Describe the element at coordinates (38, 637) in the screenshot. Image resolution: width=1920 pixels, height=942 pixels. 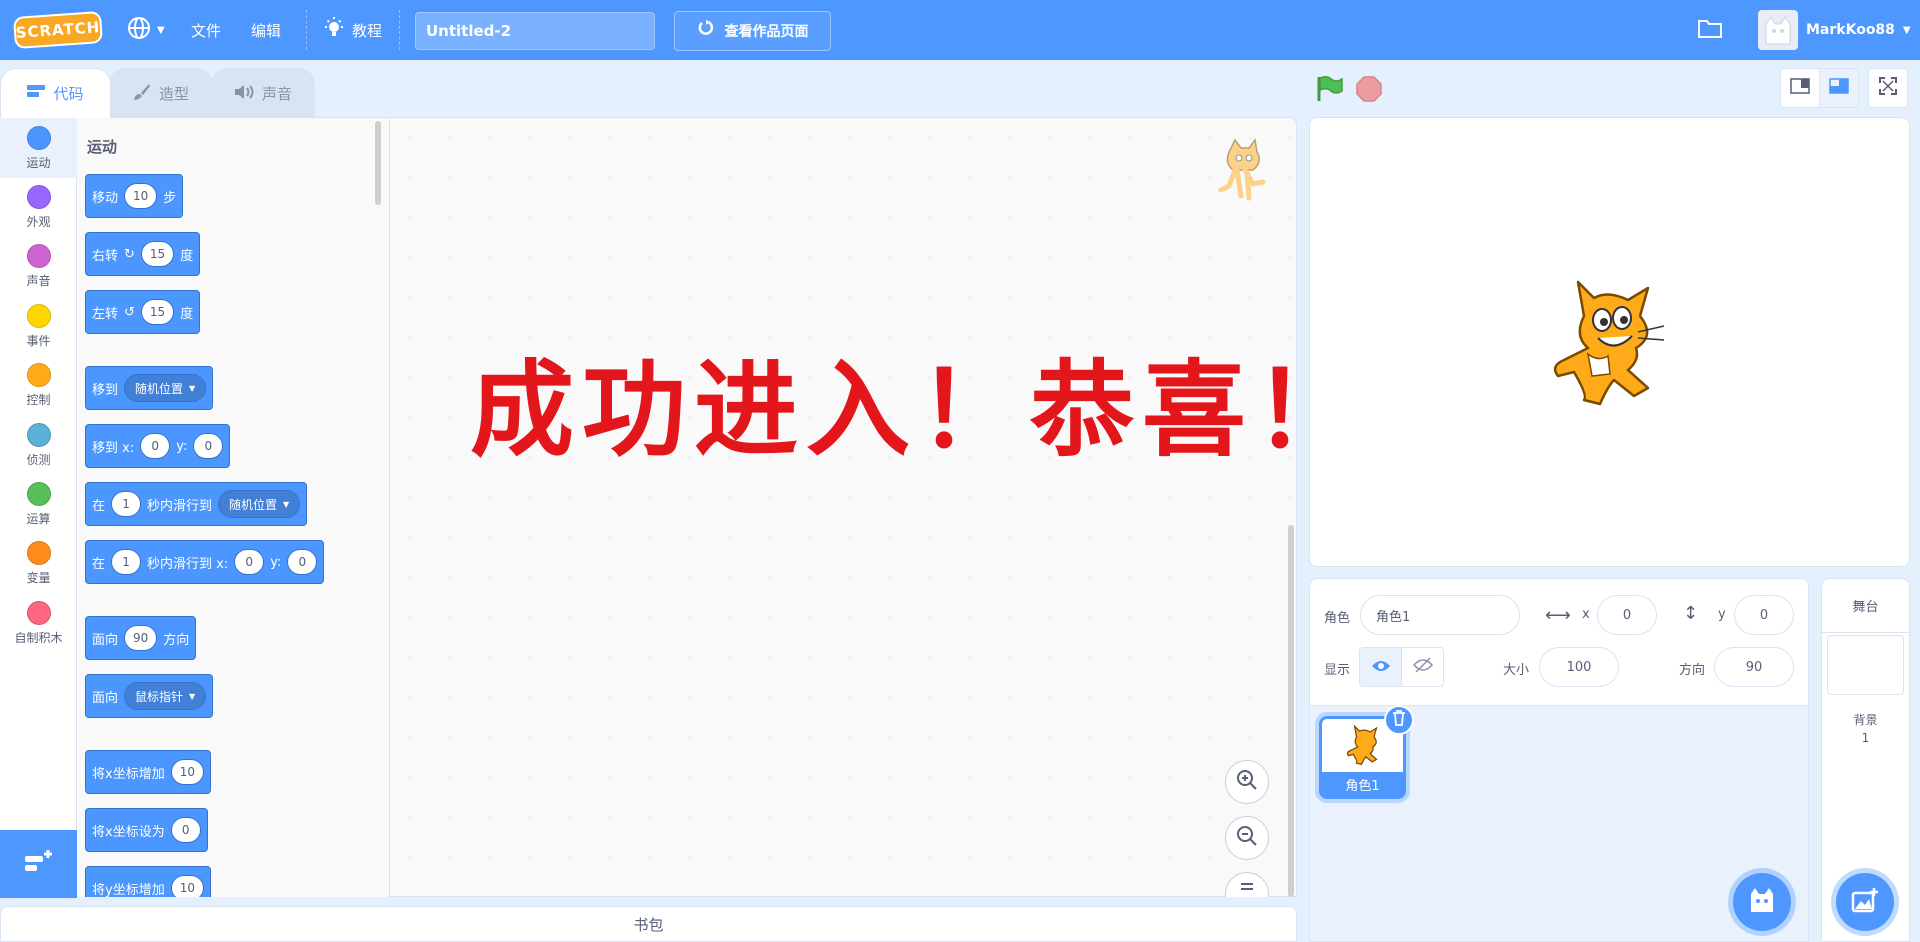
I see `category-label: 自制积木` at that location.